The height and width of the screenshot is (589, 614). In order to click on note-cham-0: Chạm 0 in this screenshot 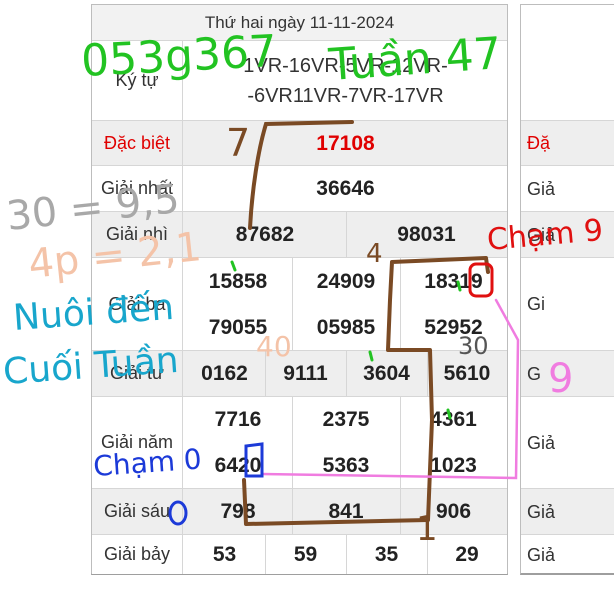, I will do `click(147, 462)`.